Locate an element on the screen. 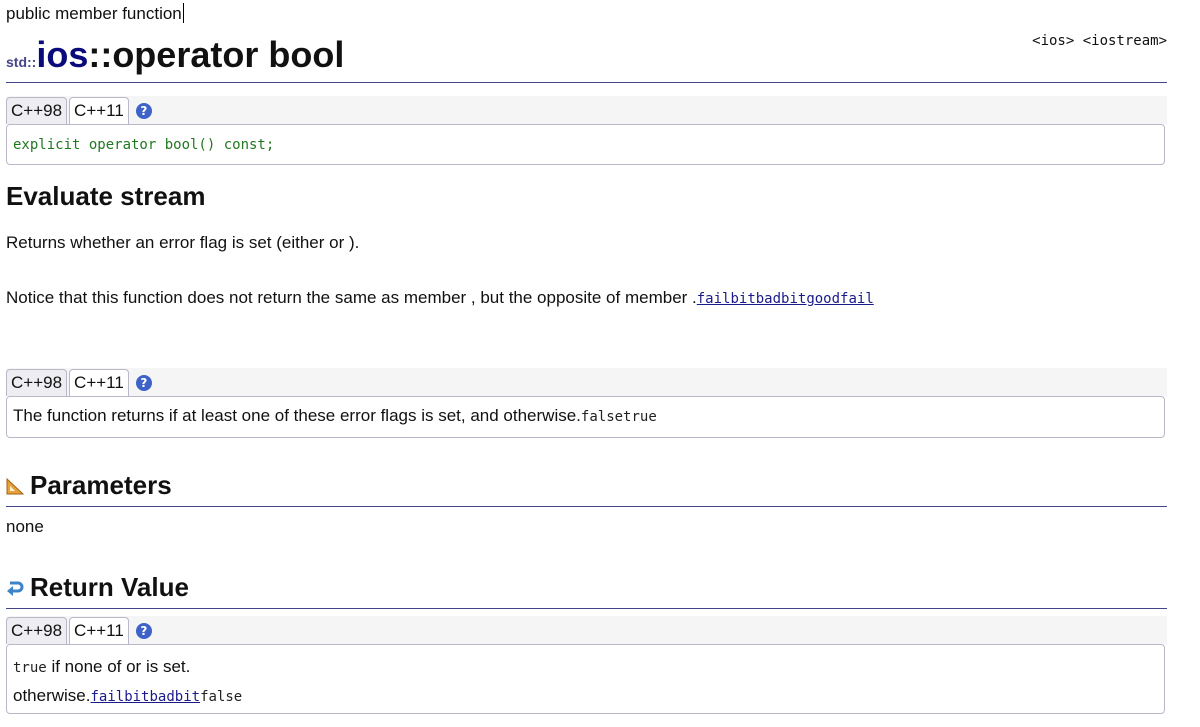  title-rule is located at coordinates (586, 82).